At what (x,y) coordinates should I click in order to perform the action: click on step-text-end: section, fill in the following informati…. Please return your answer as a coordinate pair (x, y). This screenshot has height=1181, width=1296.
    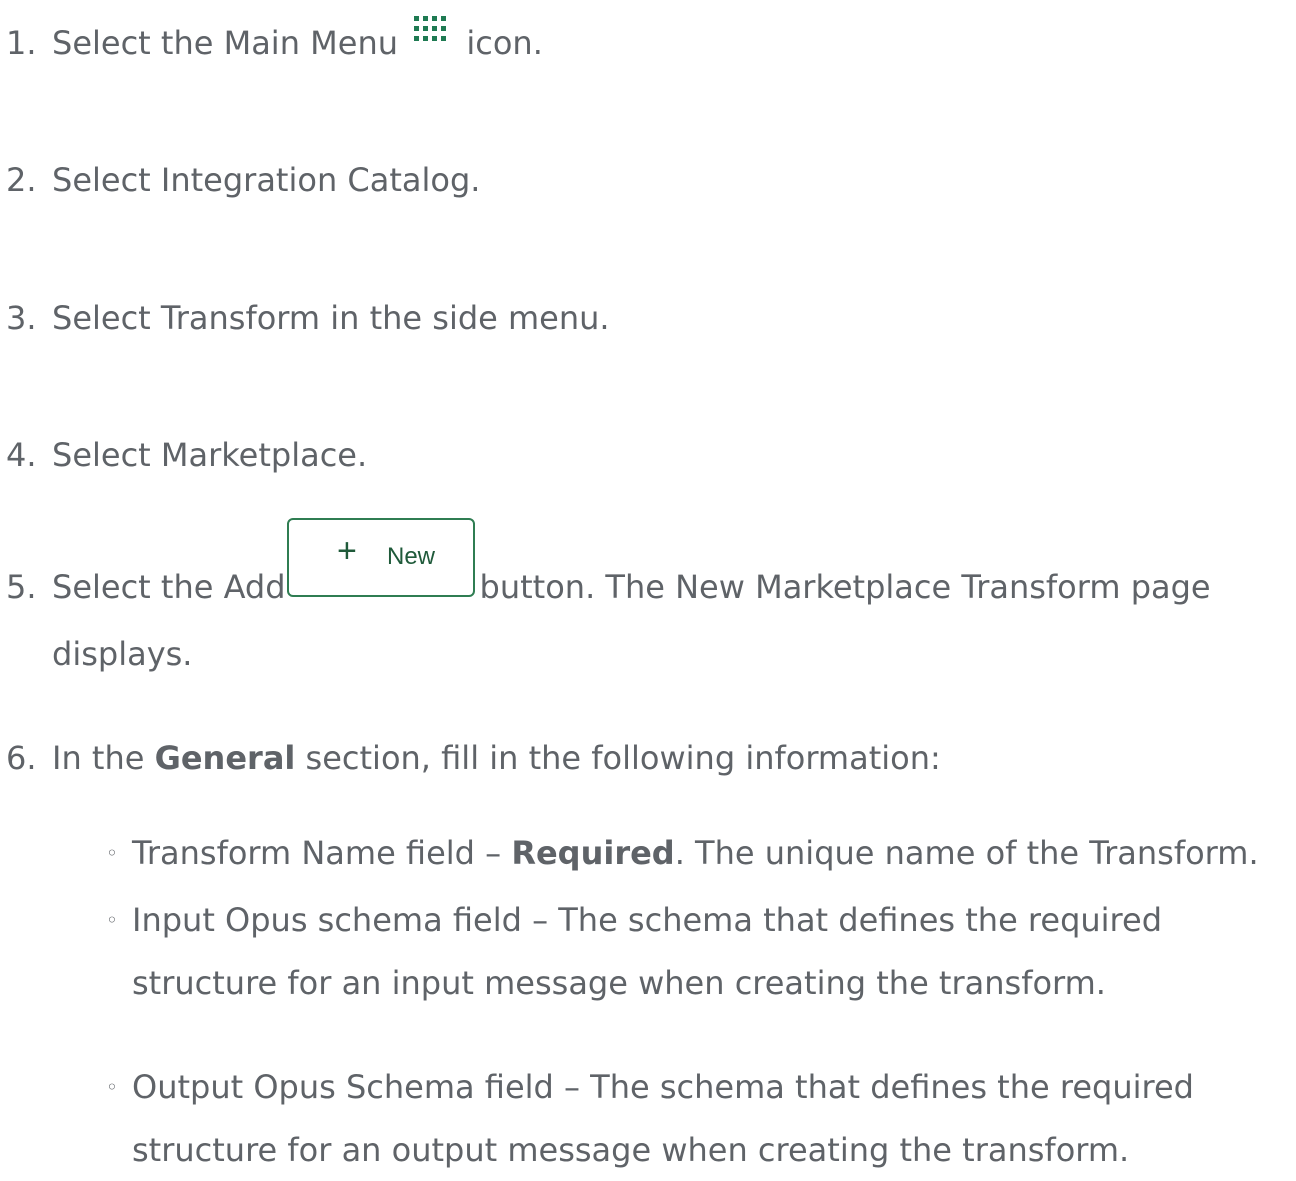
    Looking at the image, I should click on (623, 758).